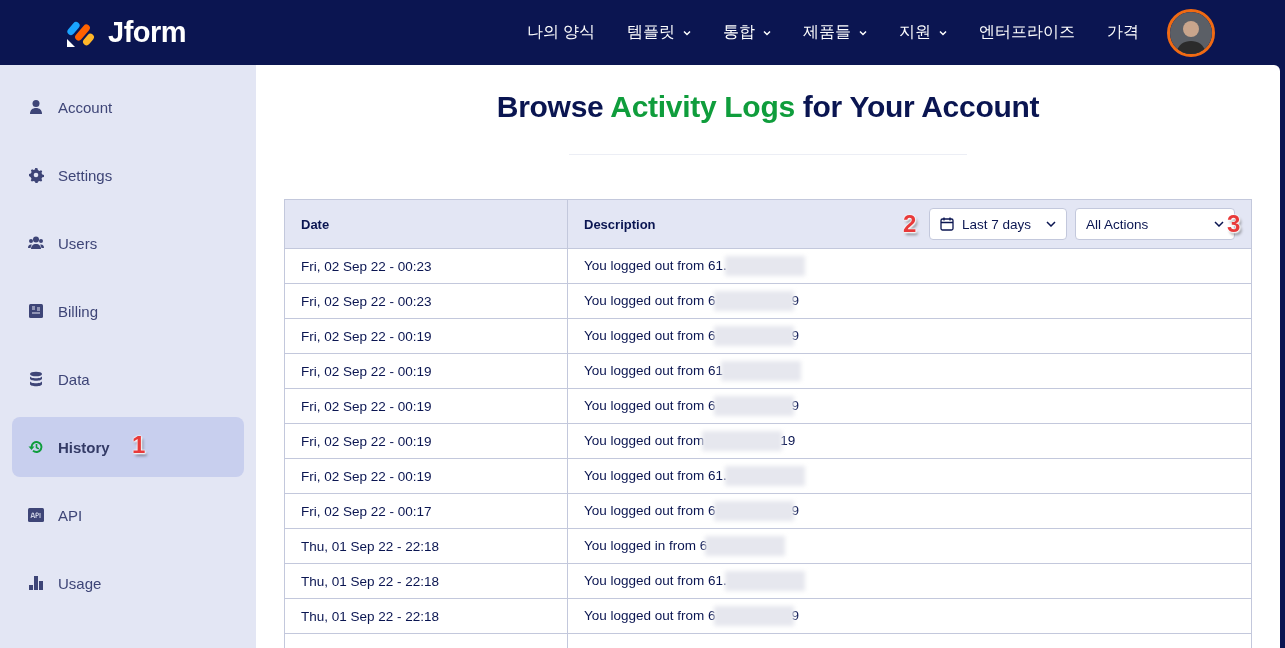 This screenshot has width=1285, height=648. What do you see at coordinates (646, 545) in the screenshot?
I see `description-text: You logged in from 6` at bounding box center [646, 545].